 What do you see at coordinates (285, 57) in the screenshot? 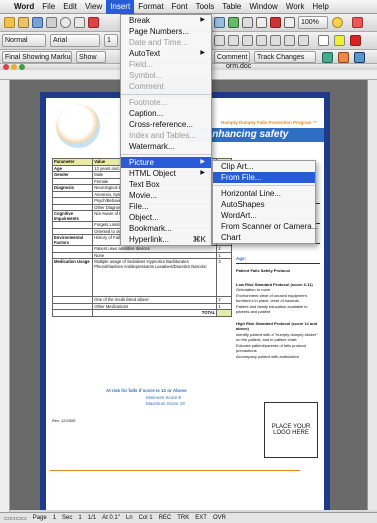
I see `track-changes-button: Track Changes` at bounding box center [285, 57].